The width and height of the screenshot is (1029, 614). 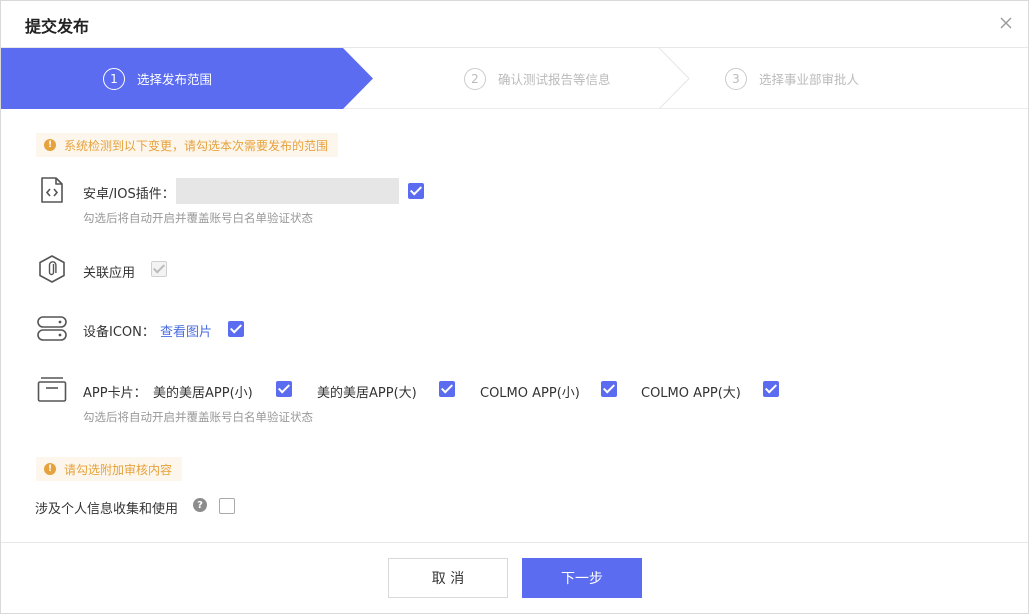 I want to click on plugin-hint: 勾选后将自动开启并覆盖账号白名单验证状态, so click(x=198, y=218).